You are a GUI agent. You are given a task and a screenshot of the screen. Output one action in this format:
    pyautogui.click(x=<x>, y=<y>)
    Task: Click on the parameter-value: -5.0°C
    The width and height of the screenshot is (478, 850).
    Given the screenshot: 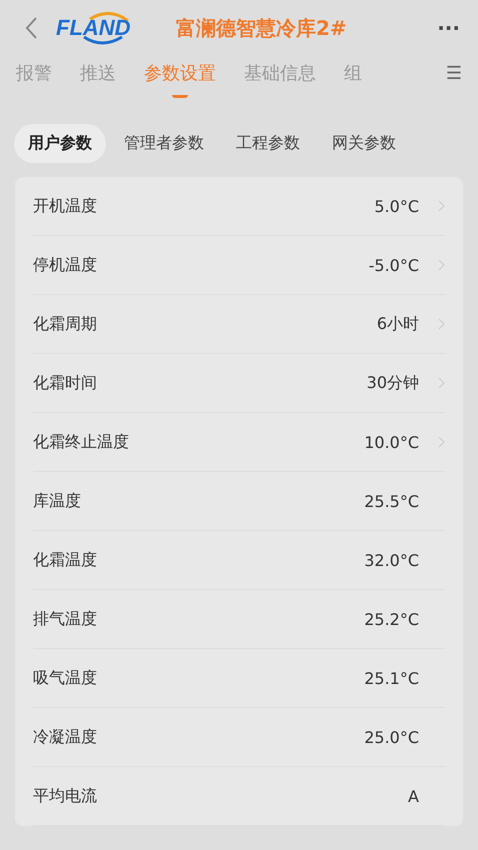 What is the action you would take?
    pyautogui.click(x=393, y=265)
    